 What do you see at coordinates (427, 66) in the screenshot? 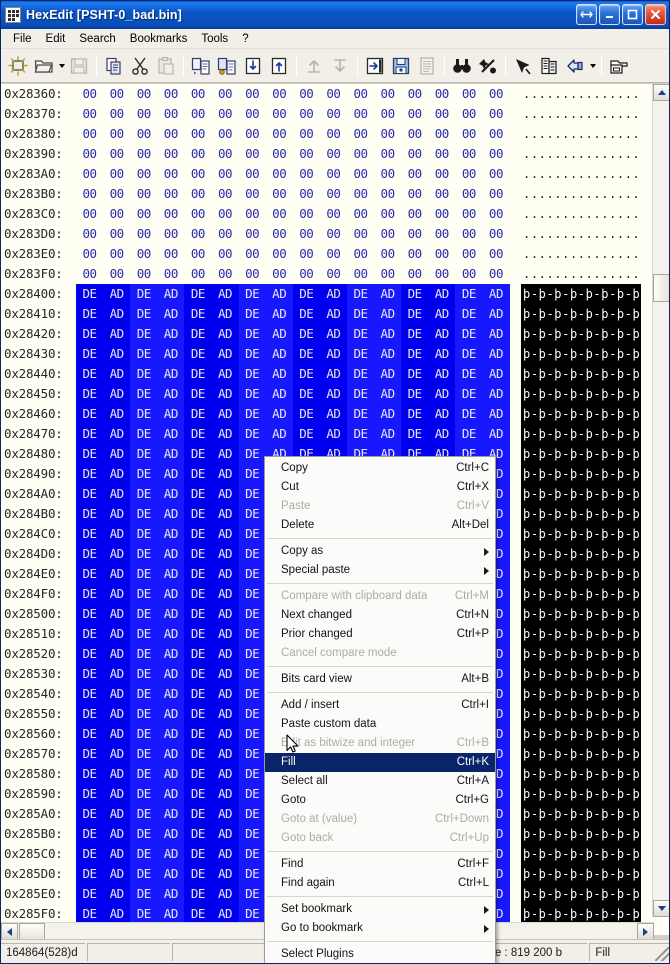
I see `document-lines-button` at bounding box center [427, 66].